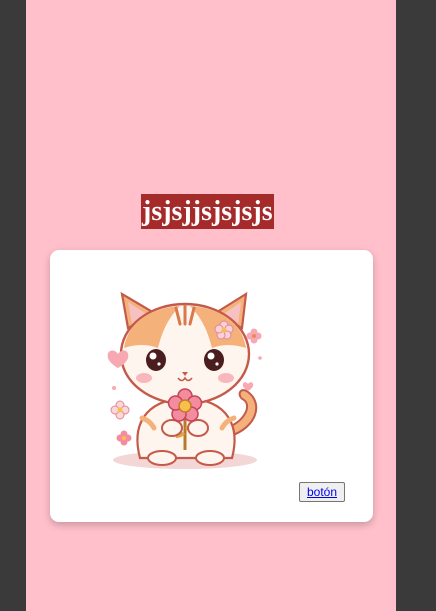  Describe the element at coordinates (322, 492) in the screenshot. I see `action-button: botón` at that location.